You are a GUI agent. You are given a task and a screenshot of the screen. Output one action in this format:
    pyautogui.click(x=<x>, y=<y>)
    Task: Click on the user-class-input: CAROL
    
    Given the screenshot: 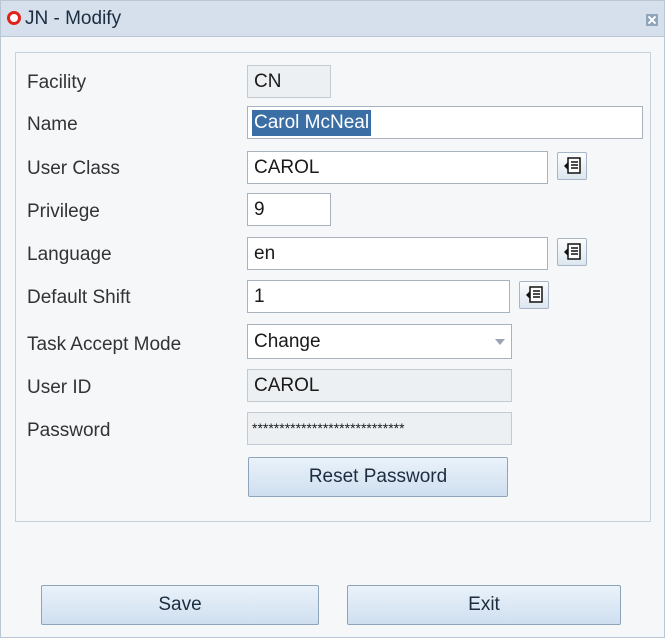 What is the action you would take?
    pyautogui.click(x=397, y=167)
    